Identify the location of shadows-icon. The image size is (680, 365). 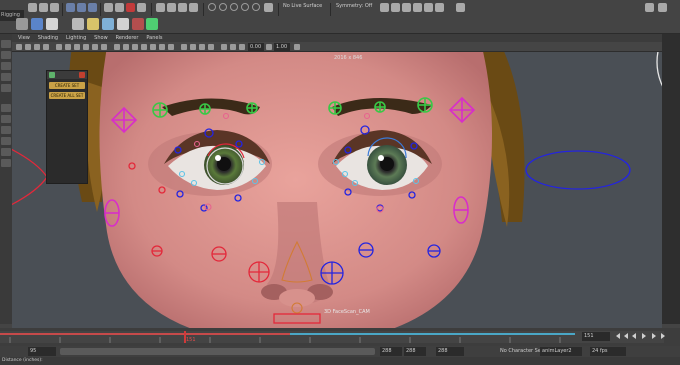
(171, 47).